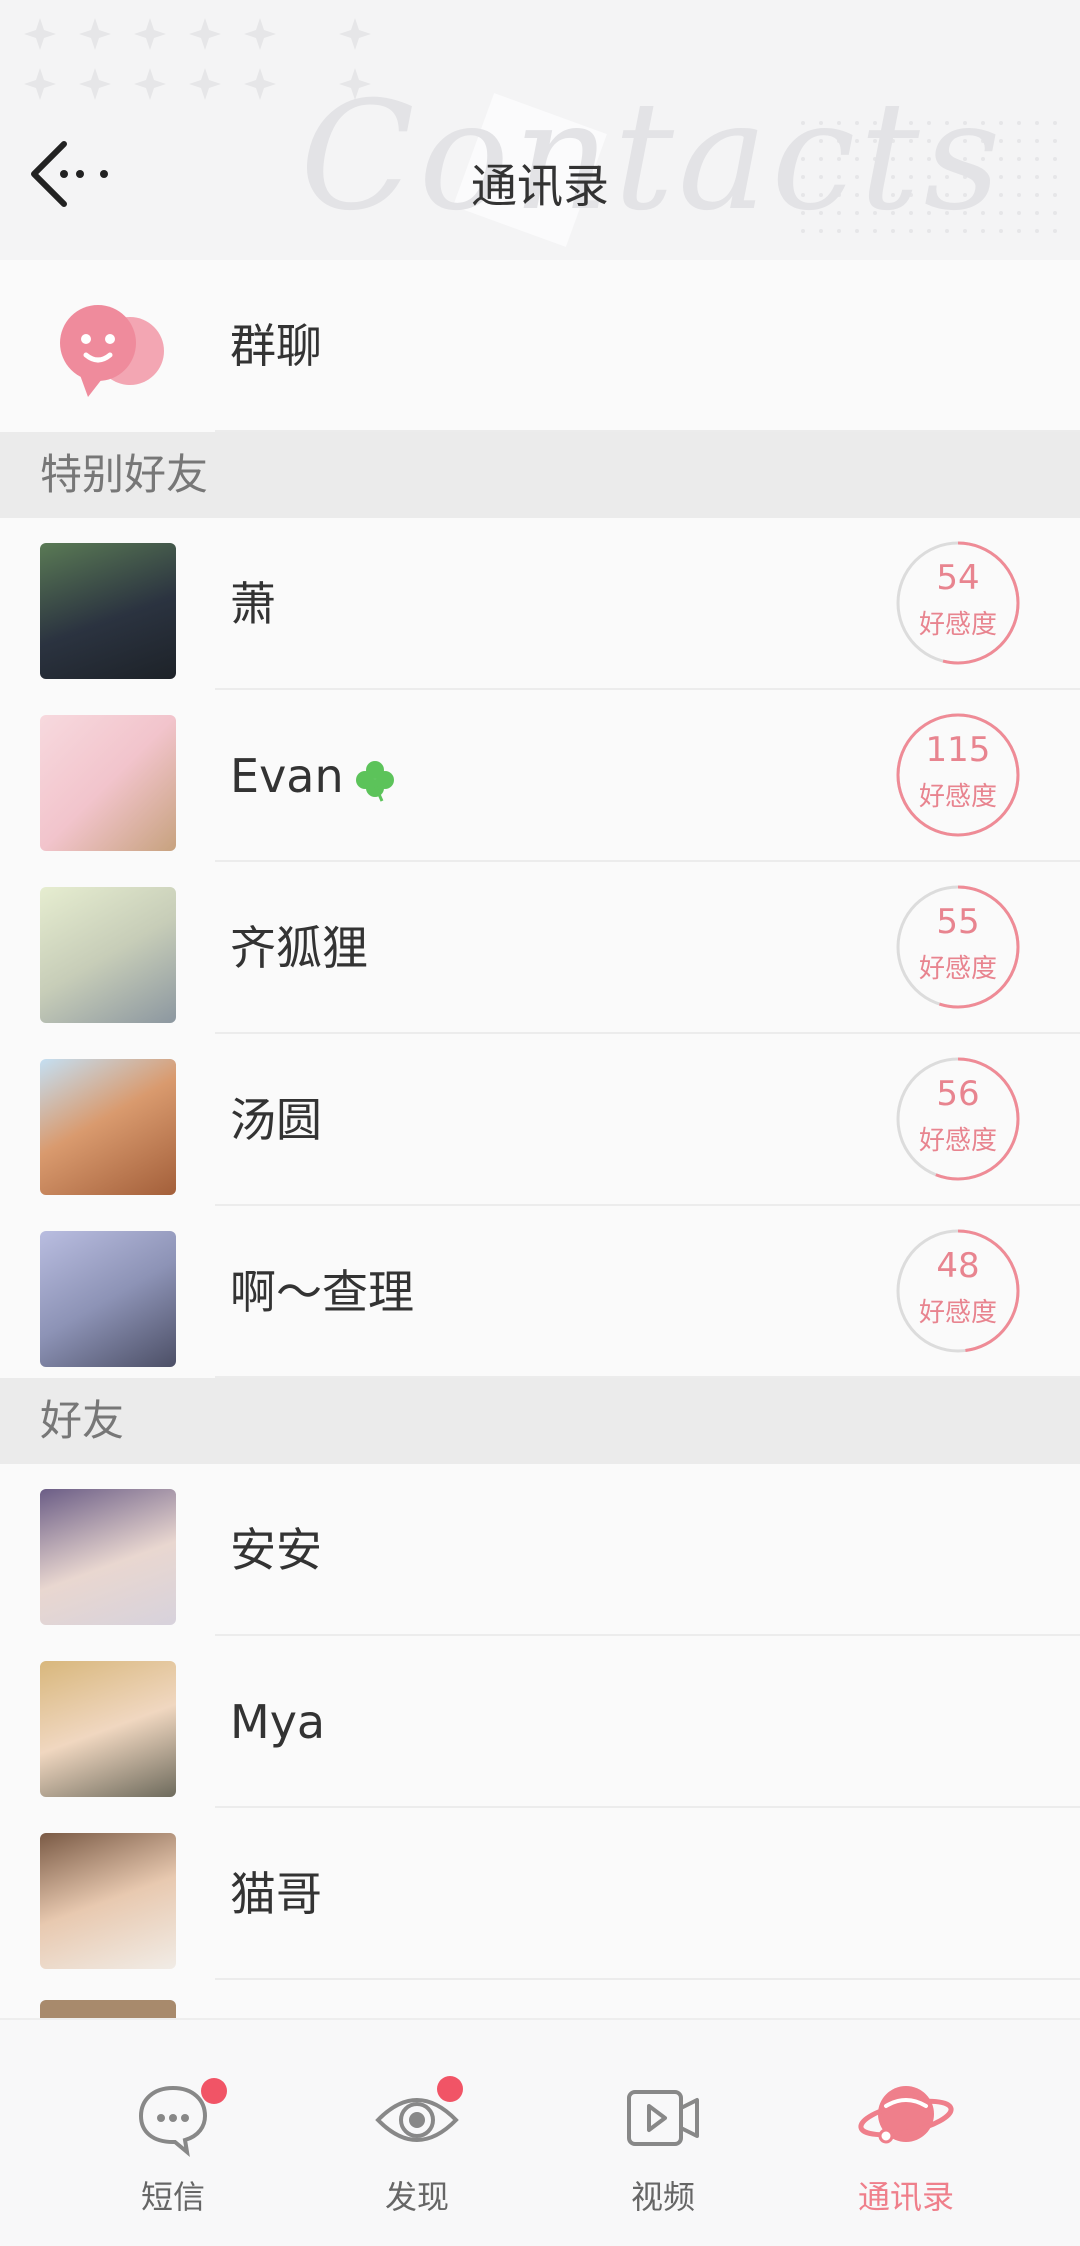  What do you see at coordinates (540, 475) in the screenshot?
I see `section-header-special: 特别好友` at bounding box center [540, 475].